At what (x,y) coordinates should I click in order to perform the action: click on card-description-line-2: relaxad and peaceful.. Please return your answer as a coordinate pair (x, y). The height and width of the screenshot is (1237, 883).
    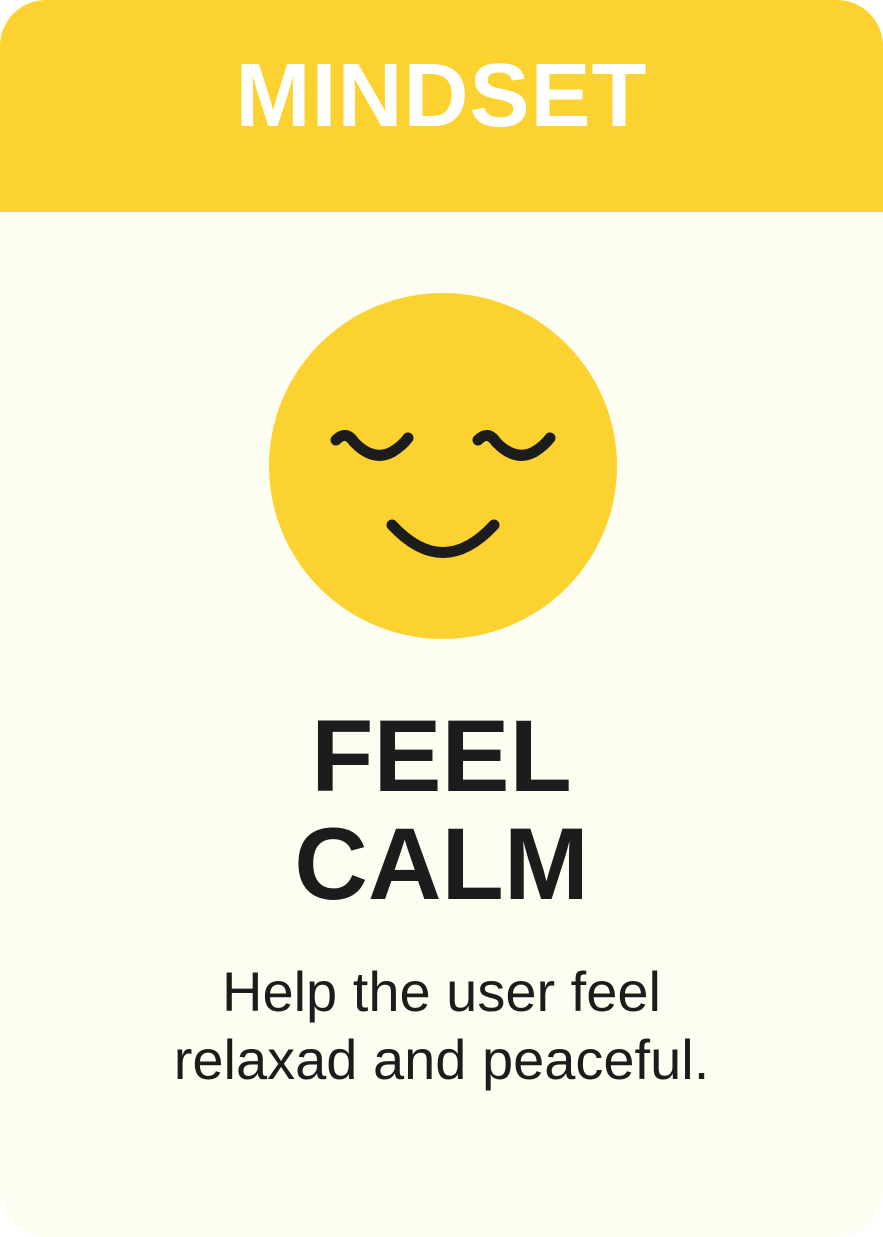
    Looking at the image, I should click on (441, 1059).